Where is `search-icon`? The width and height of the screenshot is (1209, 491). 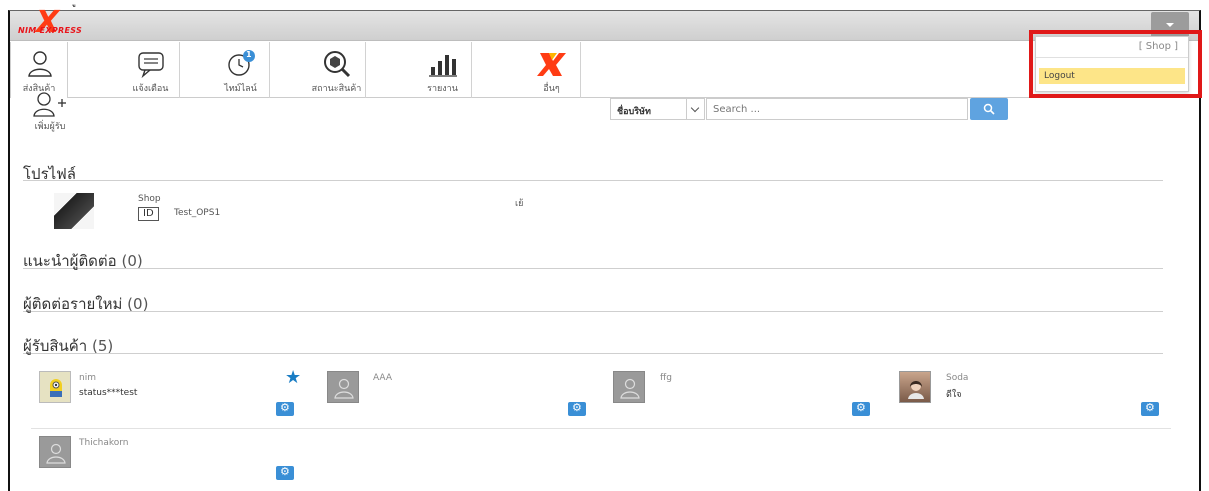
search-icon is located at coordinates (989, 109).